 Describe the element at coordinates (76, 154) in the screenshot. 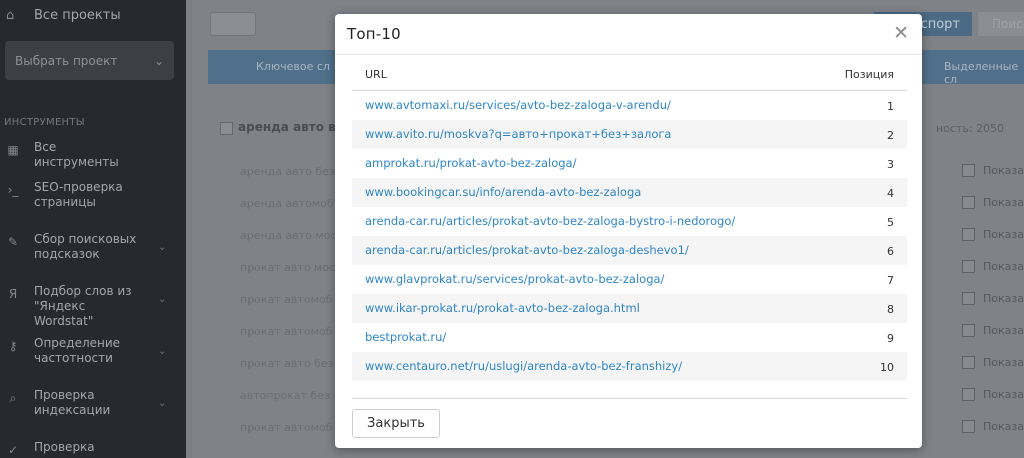

I see `sidebar-item-label: Все инструменты` at that location.